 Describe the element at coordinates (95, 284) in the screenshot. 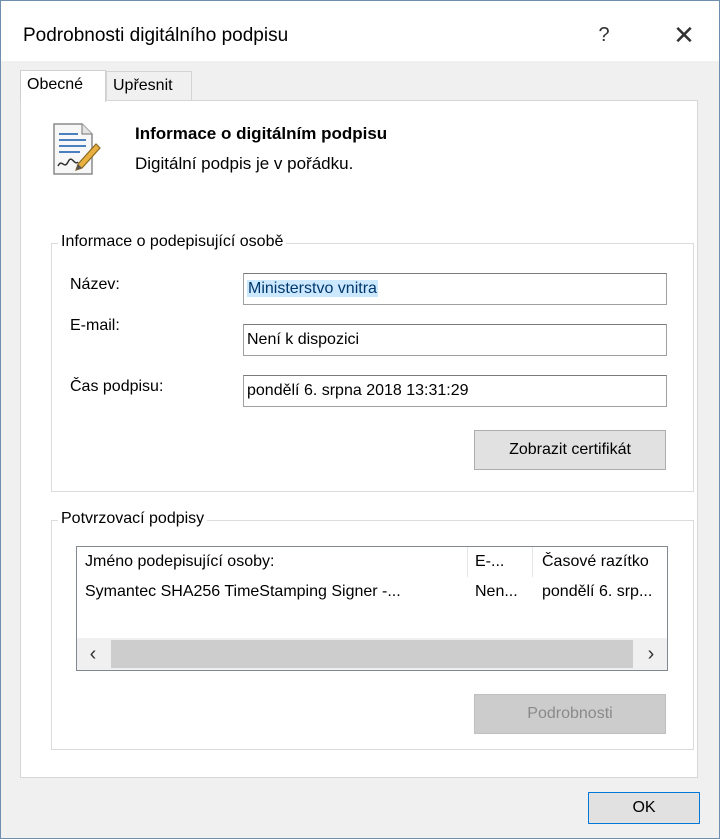

I see `name-label: Název:` at that location.